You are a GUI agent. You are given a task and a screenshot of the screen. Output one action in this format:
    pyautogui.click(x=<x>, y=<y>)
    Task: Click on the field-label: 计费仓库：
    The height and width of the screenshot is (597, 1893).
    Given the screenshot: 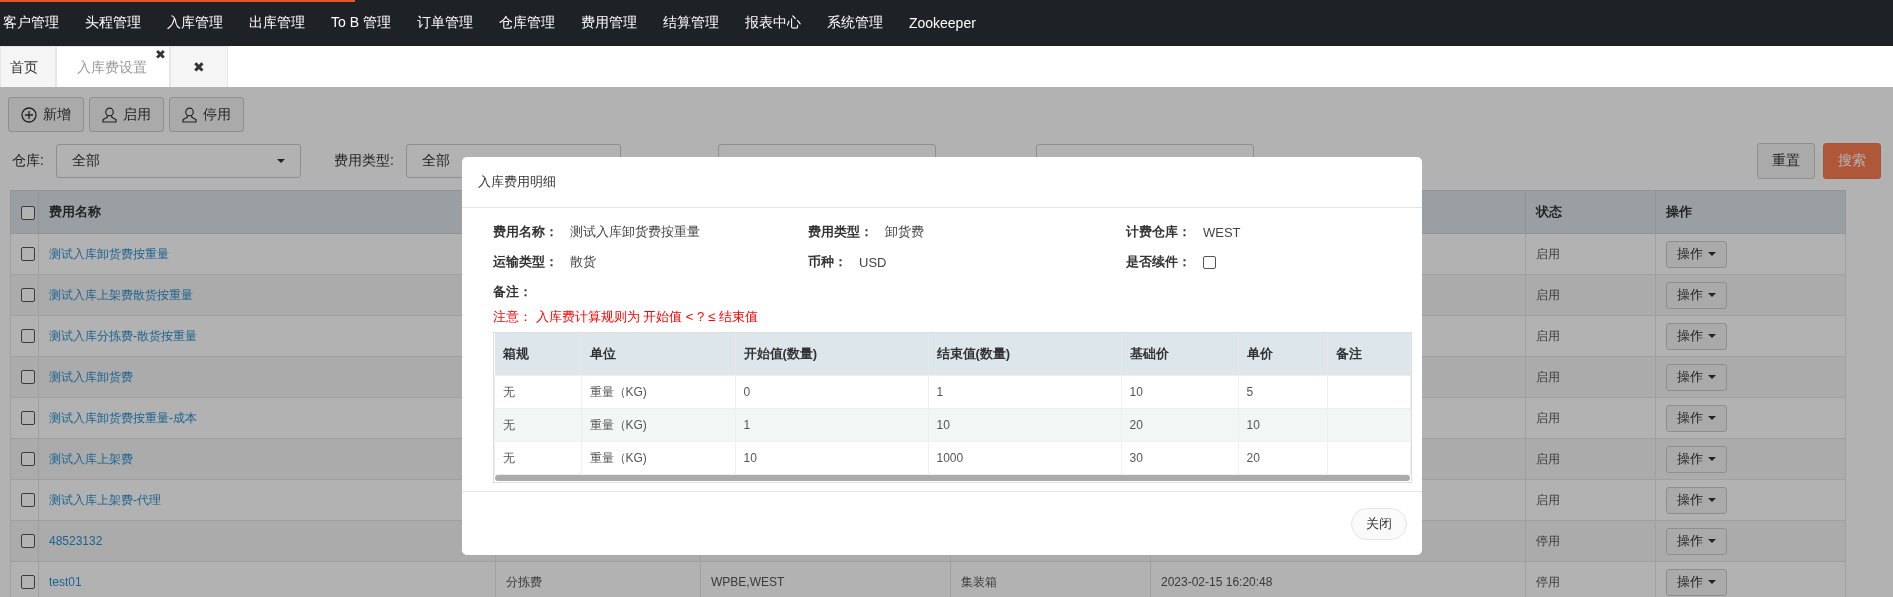 What is the action you would take?
    pyautogui.click(x=1158, y=232)
    